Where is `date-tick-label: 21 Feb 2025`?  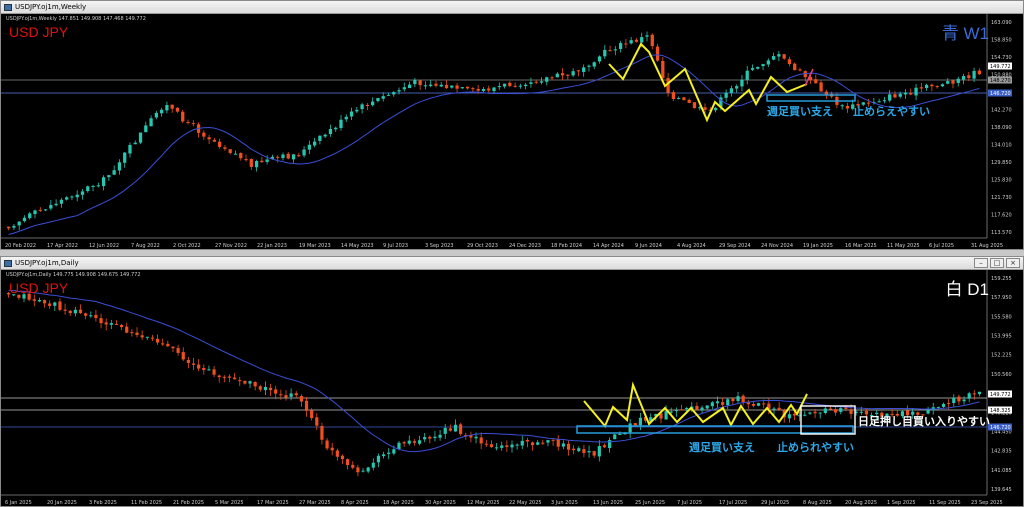
date-tick-label: 21 Feb 2025 is located at coordinates (188, 503).